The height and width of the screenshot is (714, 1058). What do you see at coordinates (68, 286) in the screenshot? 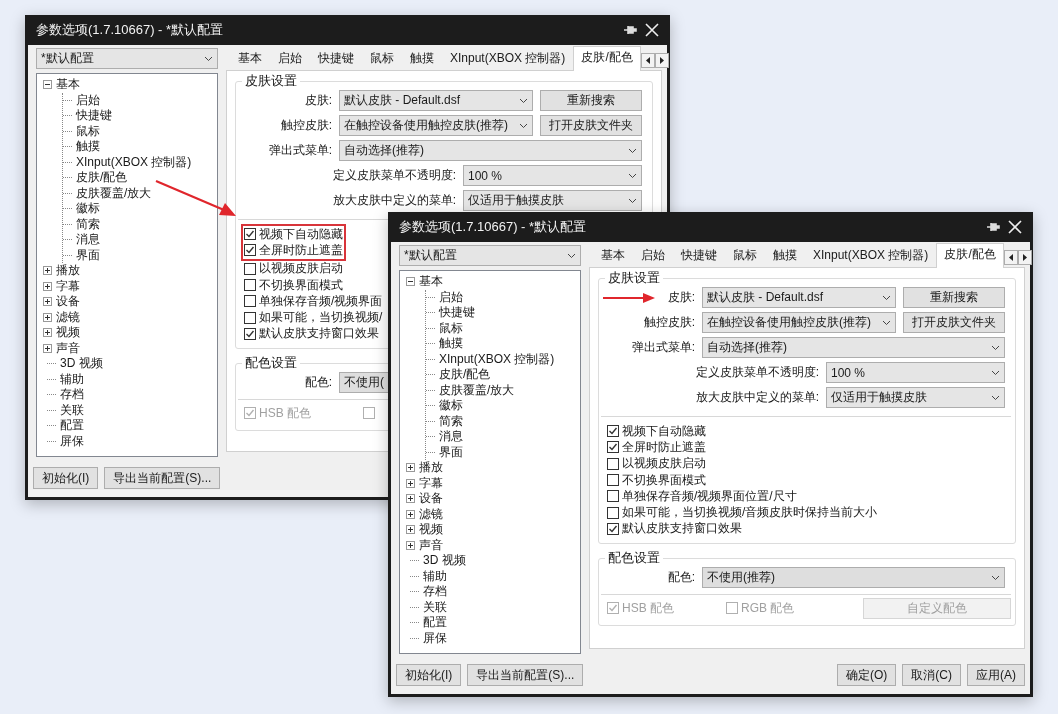
I see `tree-item: 字幕` at bounding box center [68, 286].